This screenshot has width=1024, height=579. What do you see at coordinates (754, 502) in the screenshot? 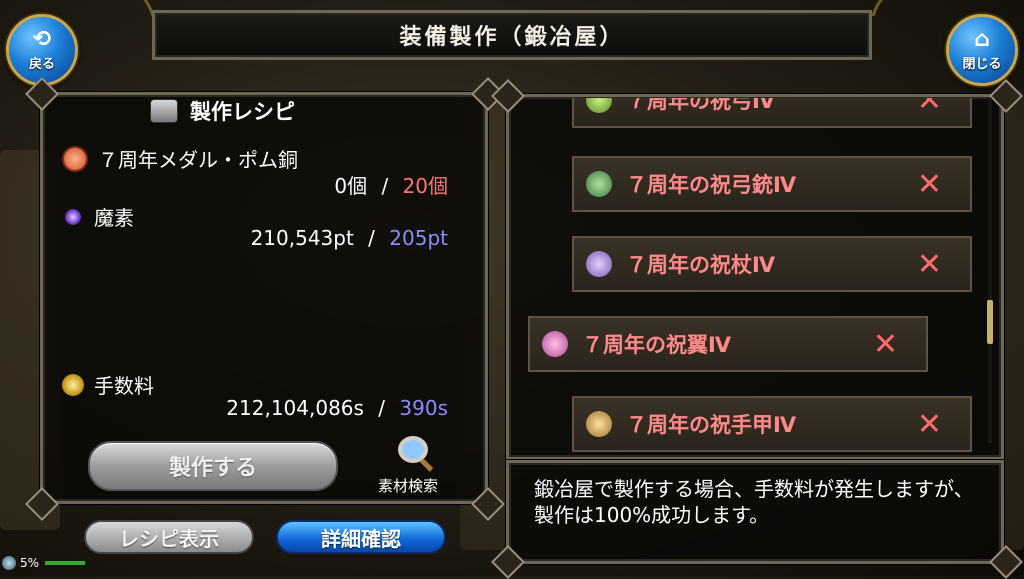
I see `description-text: 鍛冶屋で製作する場合、手数料が発生しますが、製作は100%成功します。` at bounding box center [754, 502].